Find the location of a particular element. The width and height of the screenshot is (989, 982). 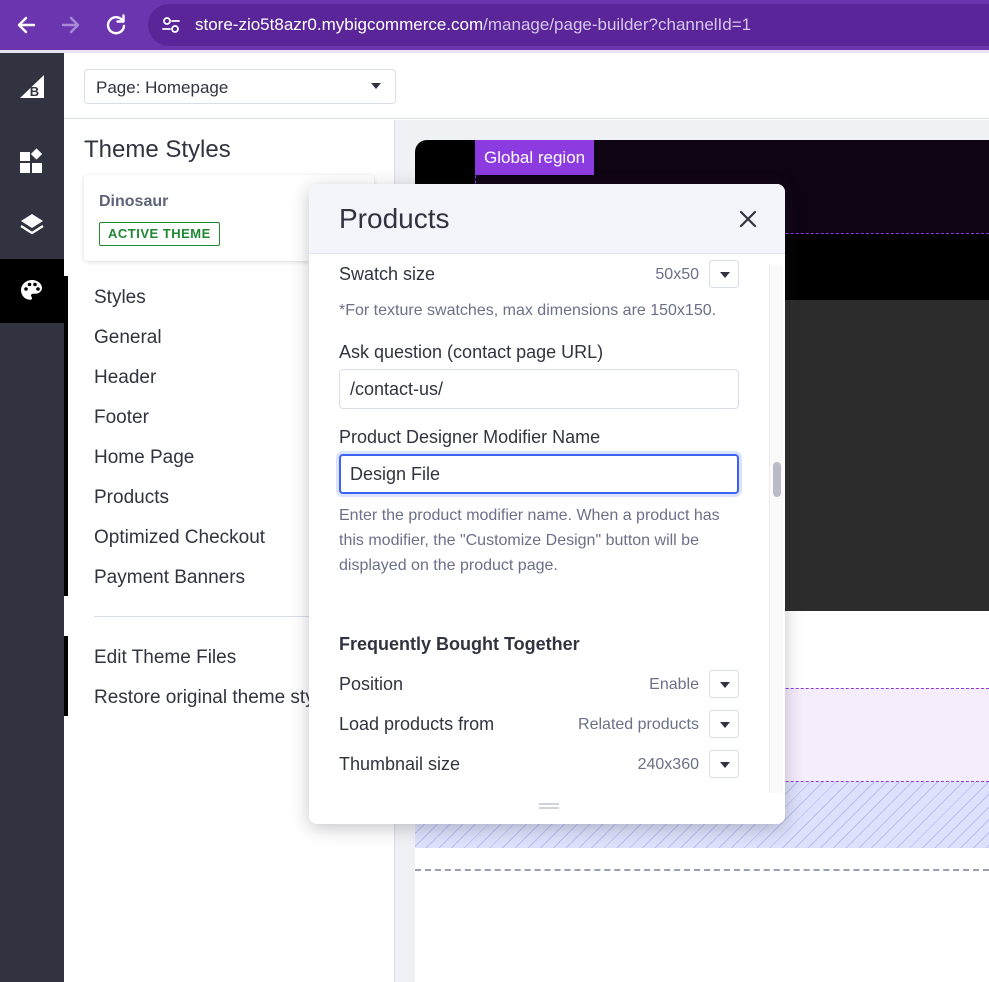

sidebar-item-footer: Footer is located at coordinates (121, 418).